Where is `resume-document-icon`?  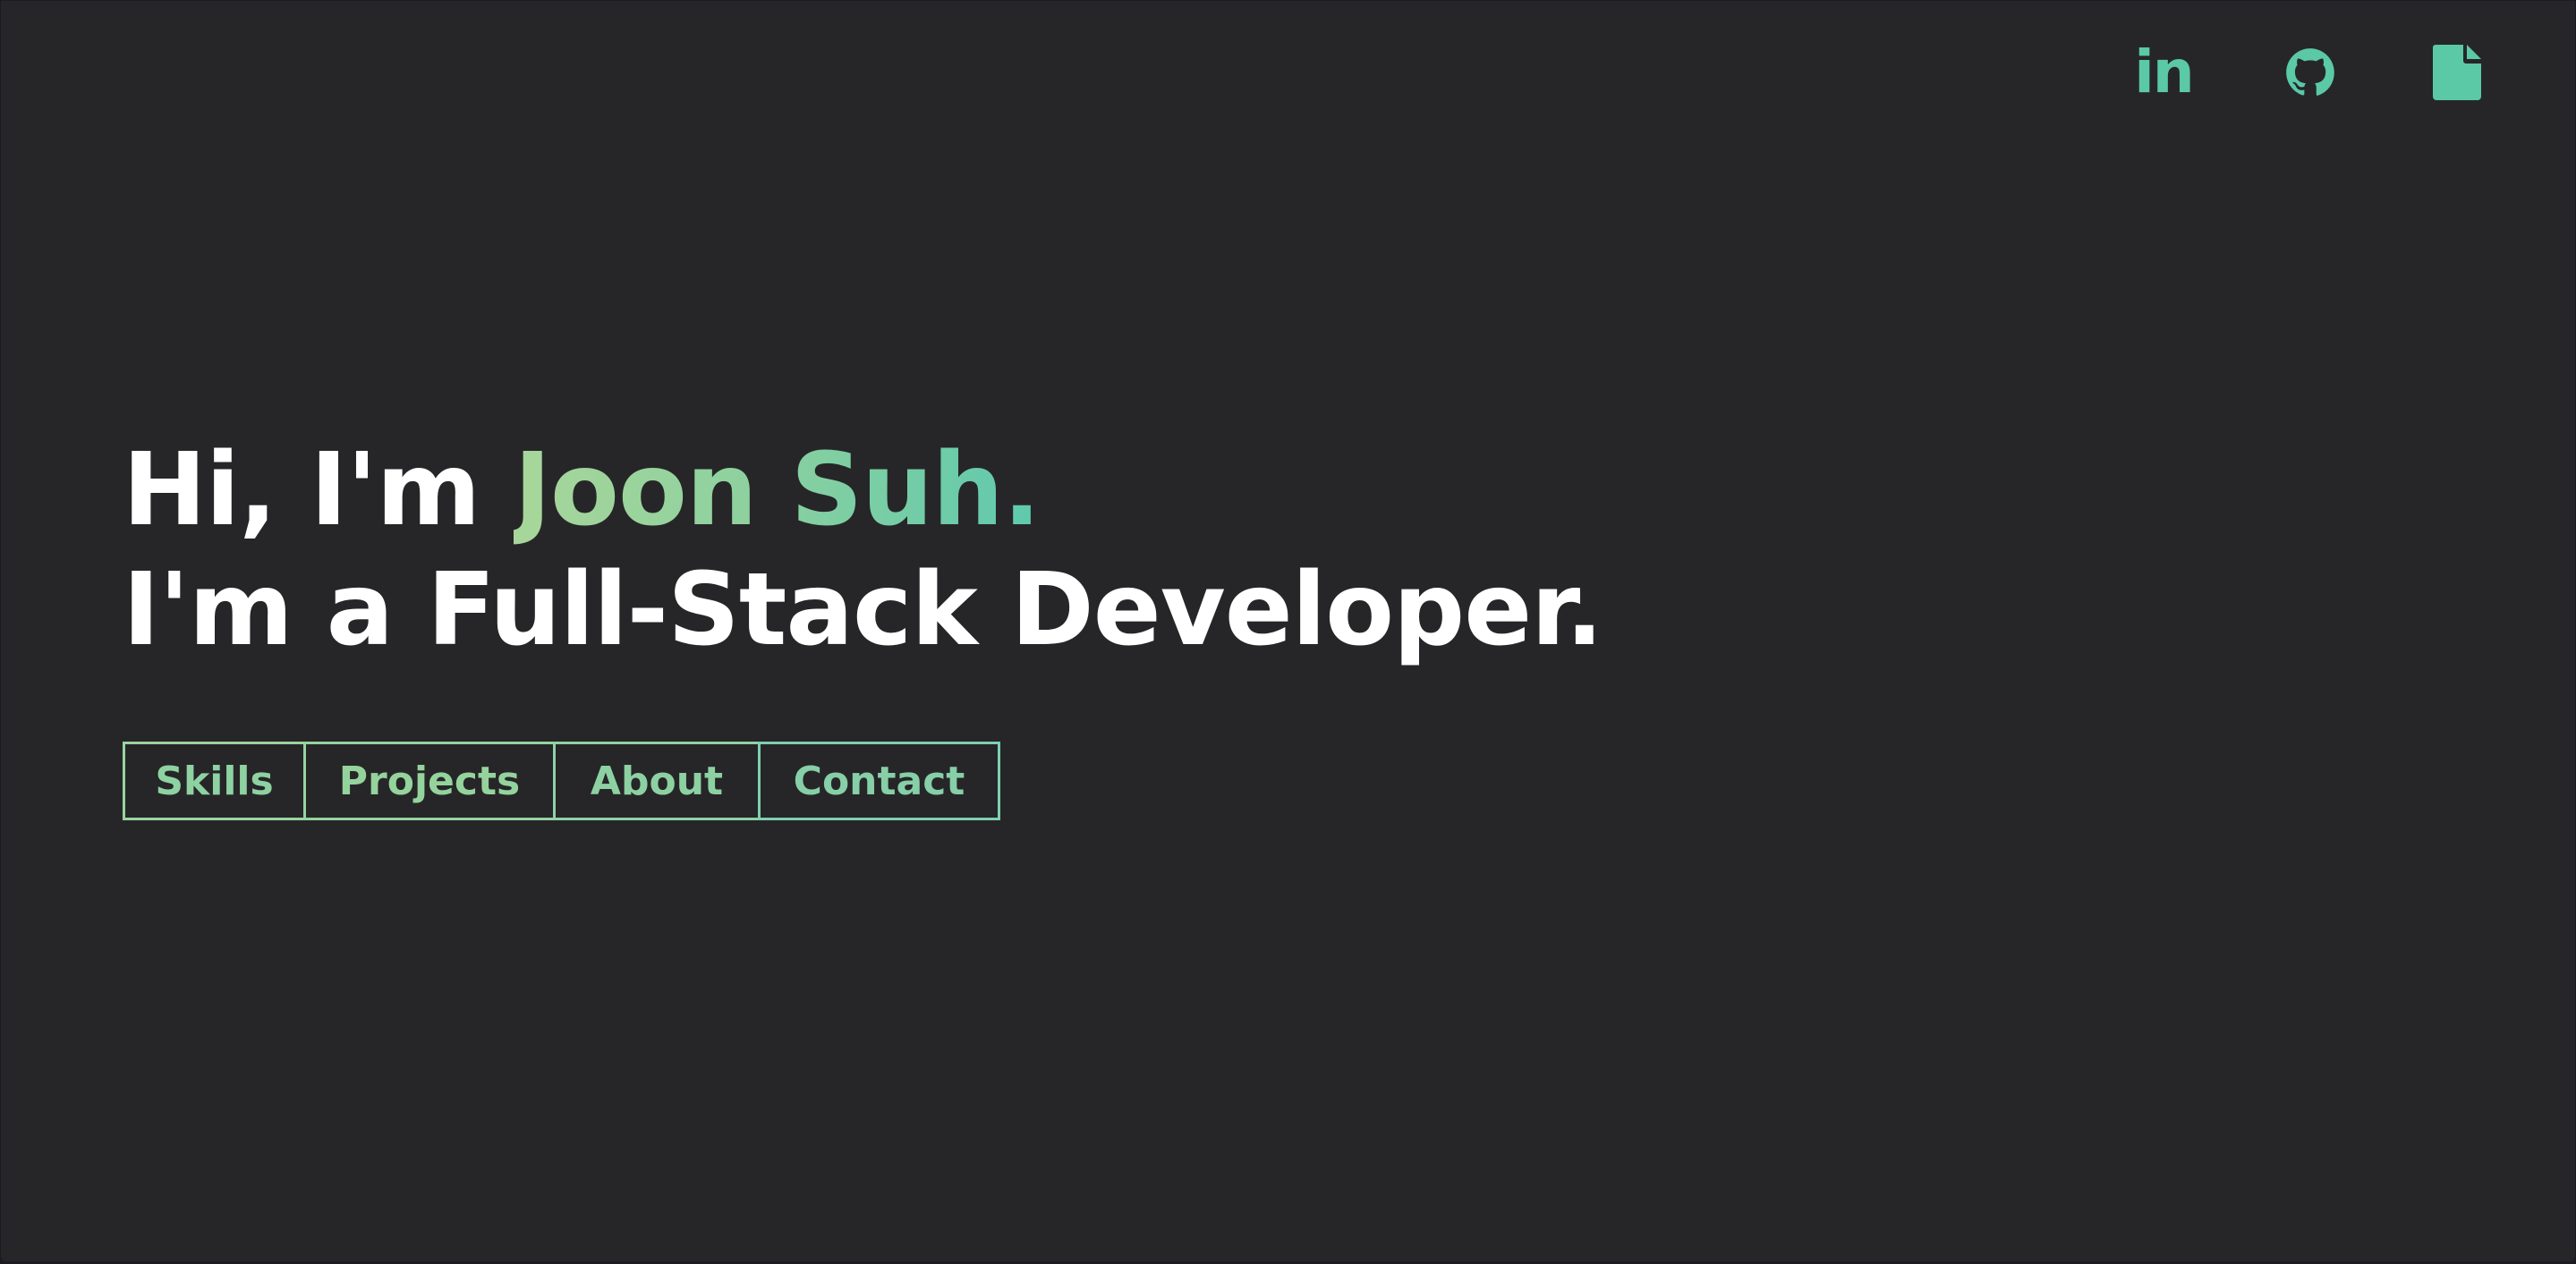
resume-document-icon is located at coordinates (2457, 72).